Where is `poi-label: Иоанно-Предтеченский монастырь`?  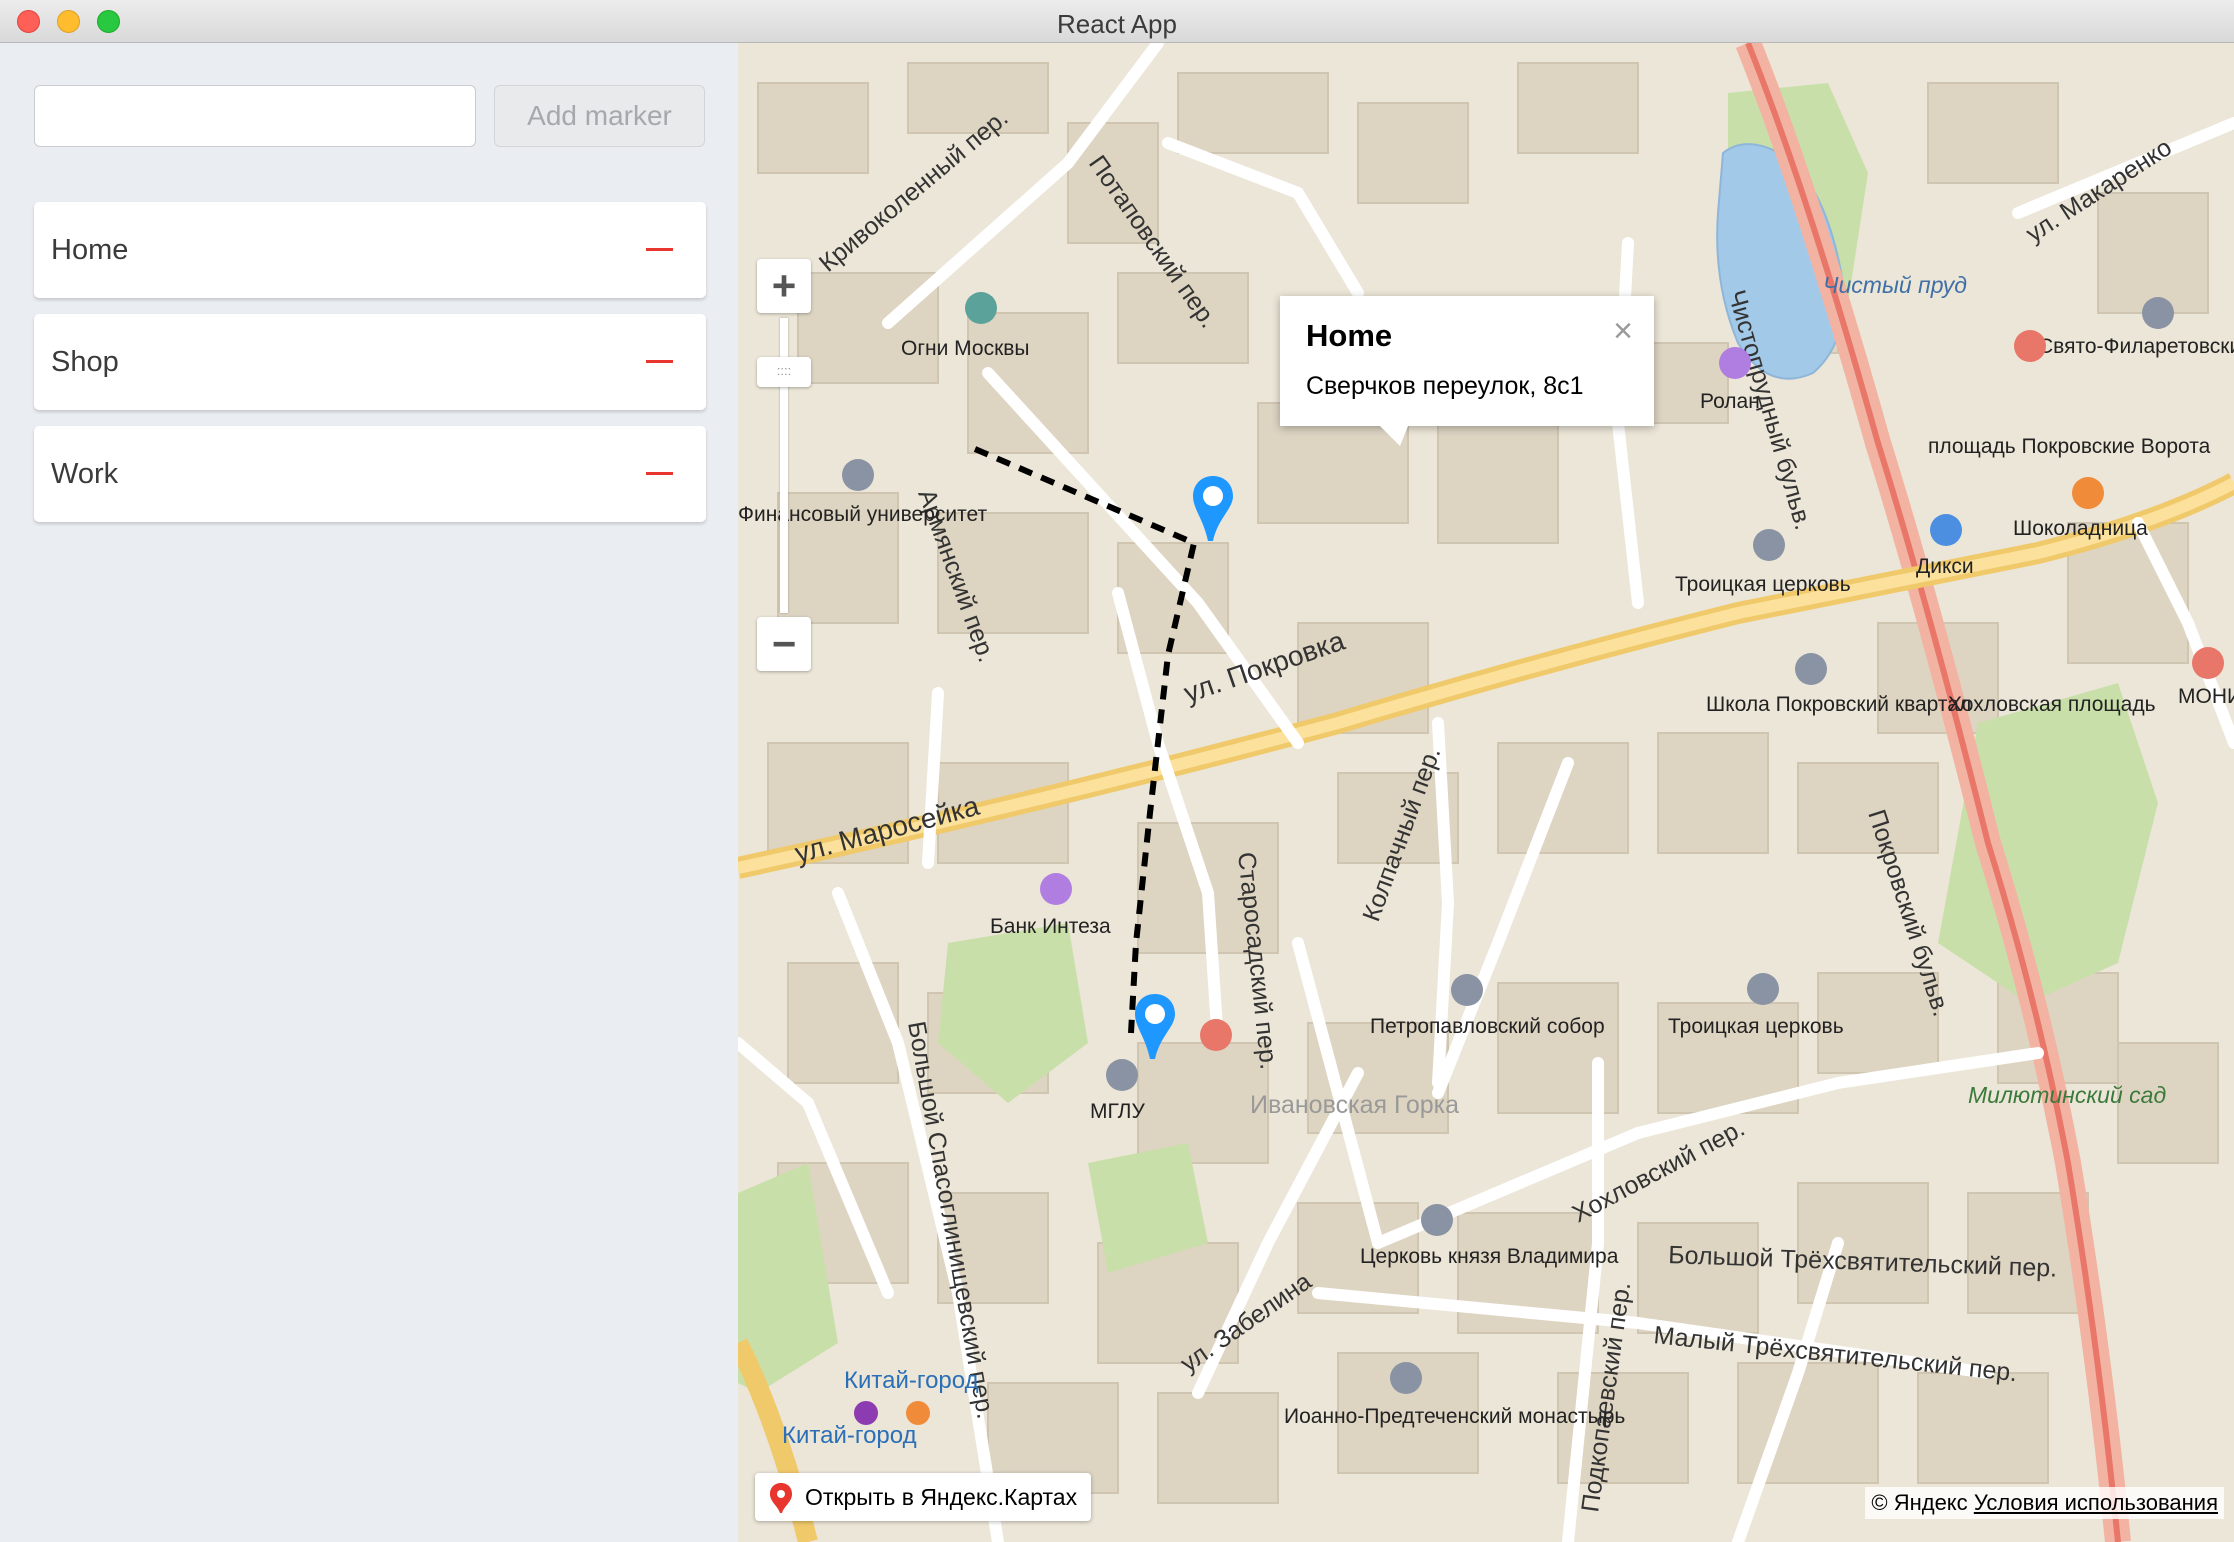
poi-label: Иоанно-Предтеченский монастырь is located at coordinates (1454, 1416).